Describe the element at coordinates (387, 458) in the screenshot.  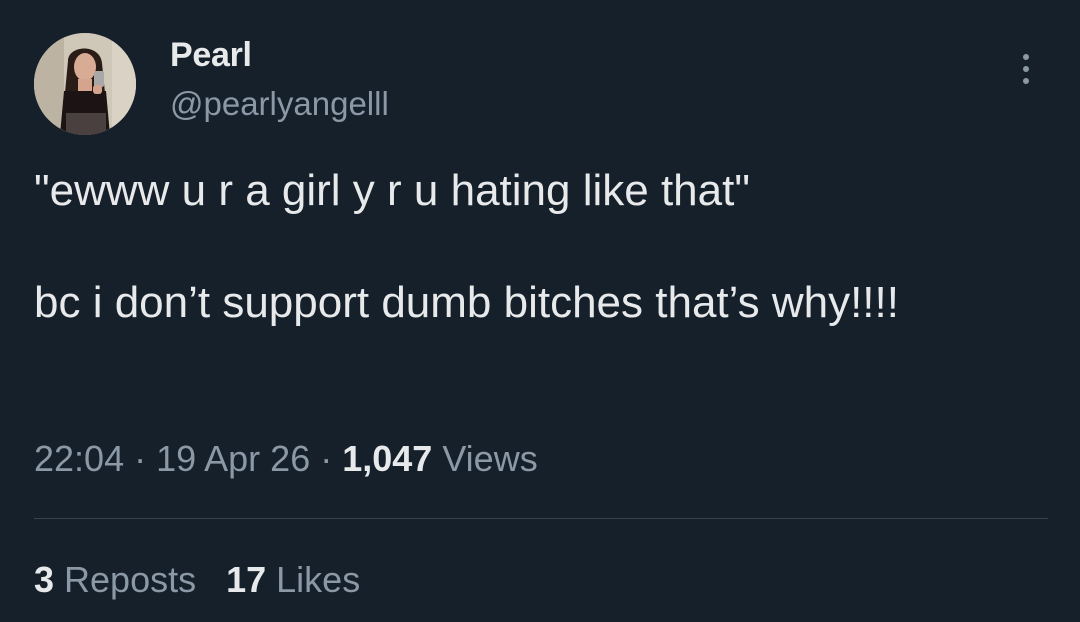
I see `views-count: 1,047` at that location.